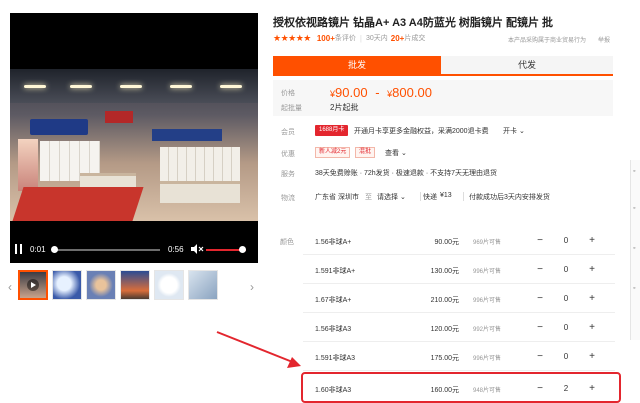 The height and width of the screenshot is (403, 640). I want to click on purchase-mode-tabs: 批发 代发, so click(443, 66).